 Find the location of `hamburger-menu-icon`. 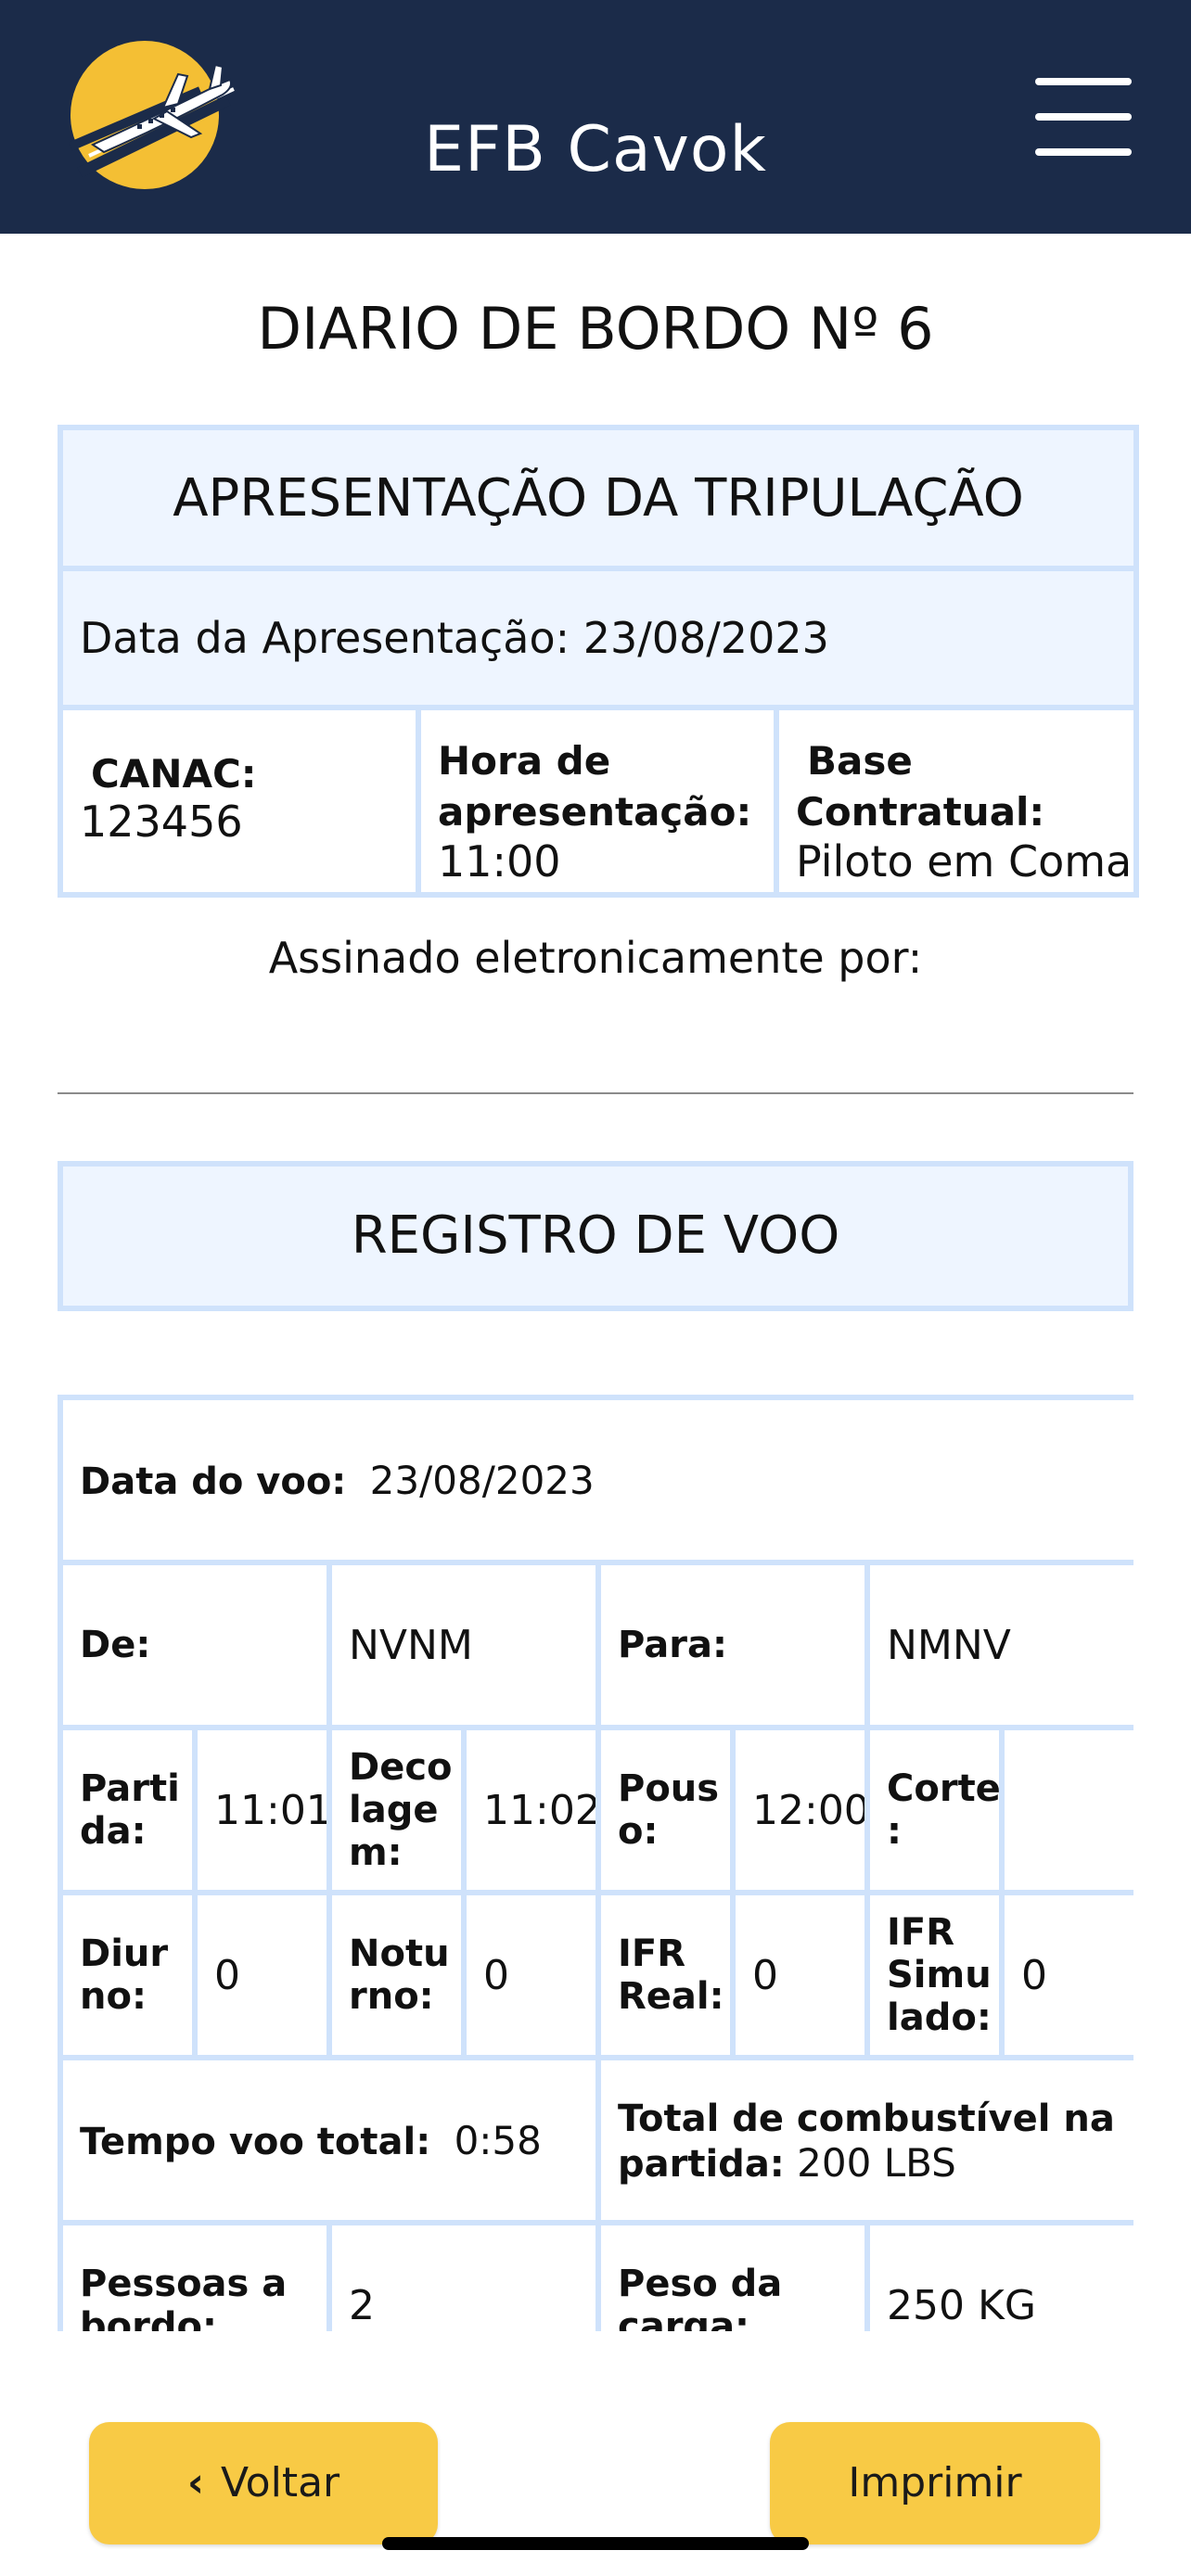

hamburger-menu-icon is located at coordinates (1084, 117).